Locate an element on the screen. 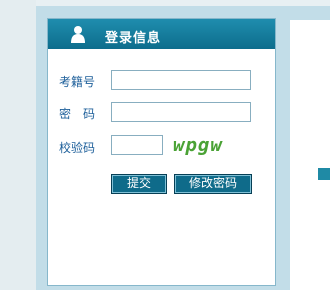 The image size is (330, 290). captcha-label: 校验码 is located at coordinates (77, 148).